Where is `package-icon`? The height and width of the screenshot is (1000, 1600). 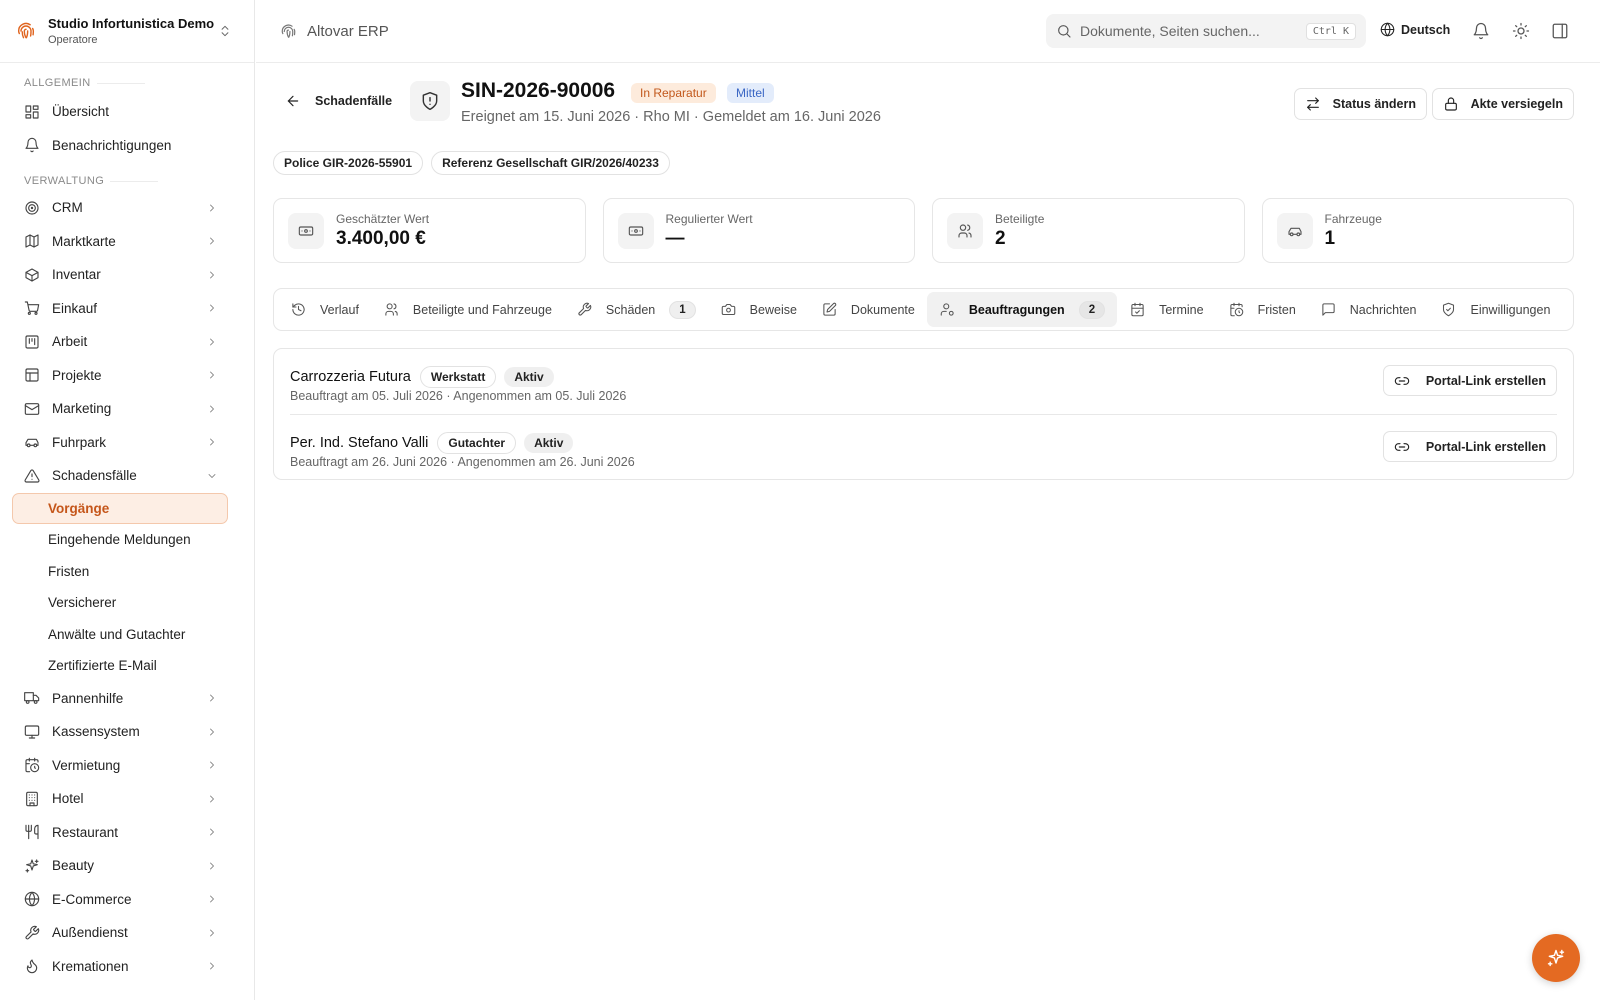
package-icon is located at coordinates (32, 275).